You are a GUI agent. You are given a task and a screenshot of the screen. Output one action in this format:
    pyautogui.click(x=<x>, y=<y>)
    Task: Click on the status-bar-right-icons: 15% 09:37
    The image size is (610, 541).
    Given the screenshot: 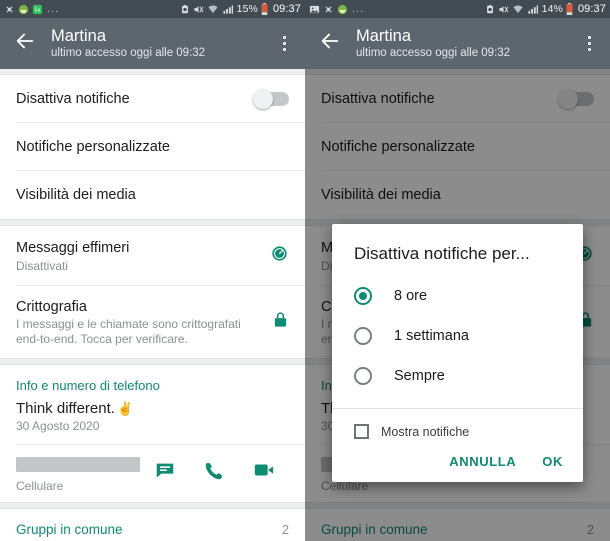 What is the action you would take?
    pyautogui.click(x=240, y=9)
    